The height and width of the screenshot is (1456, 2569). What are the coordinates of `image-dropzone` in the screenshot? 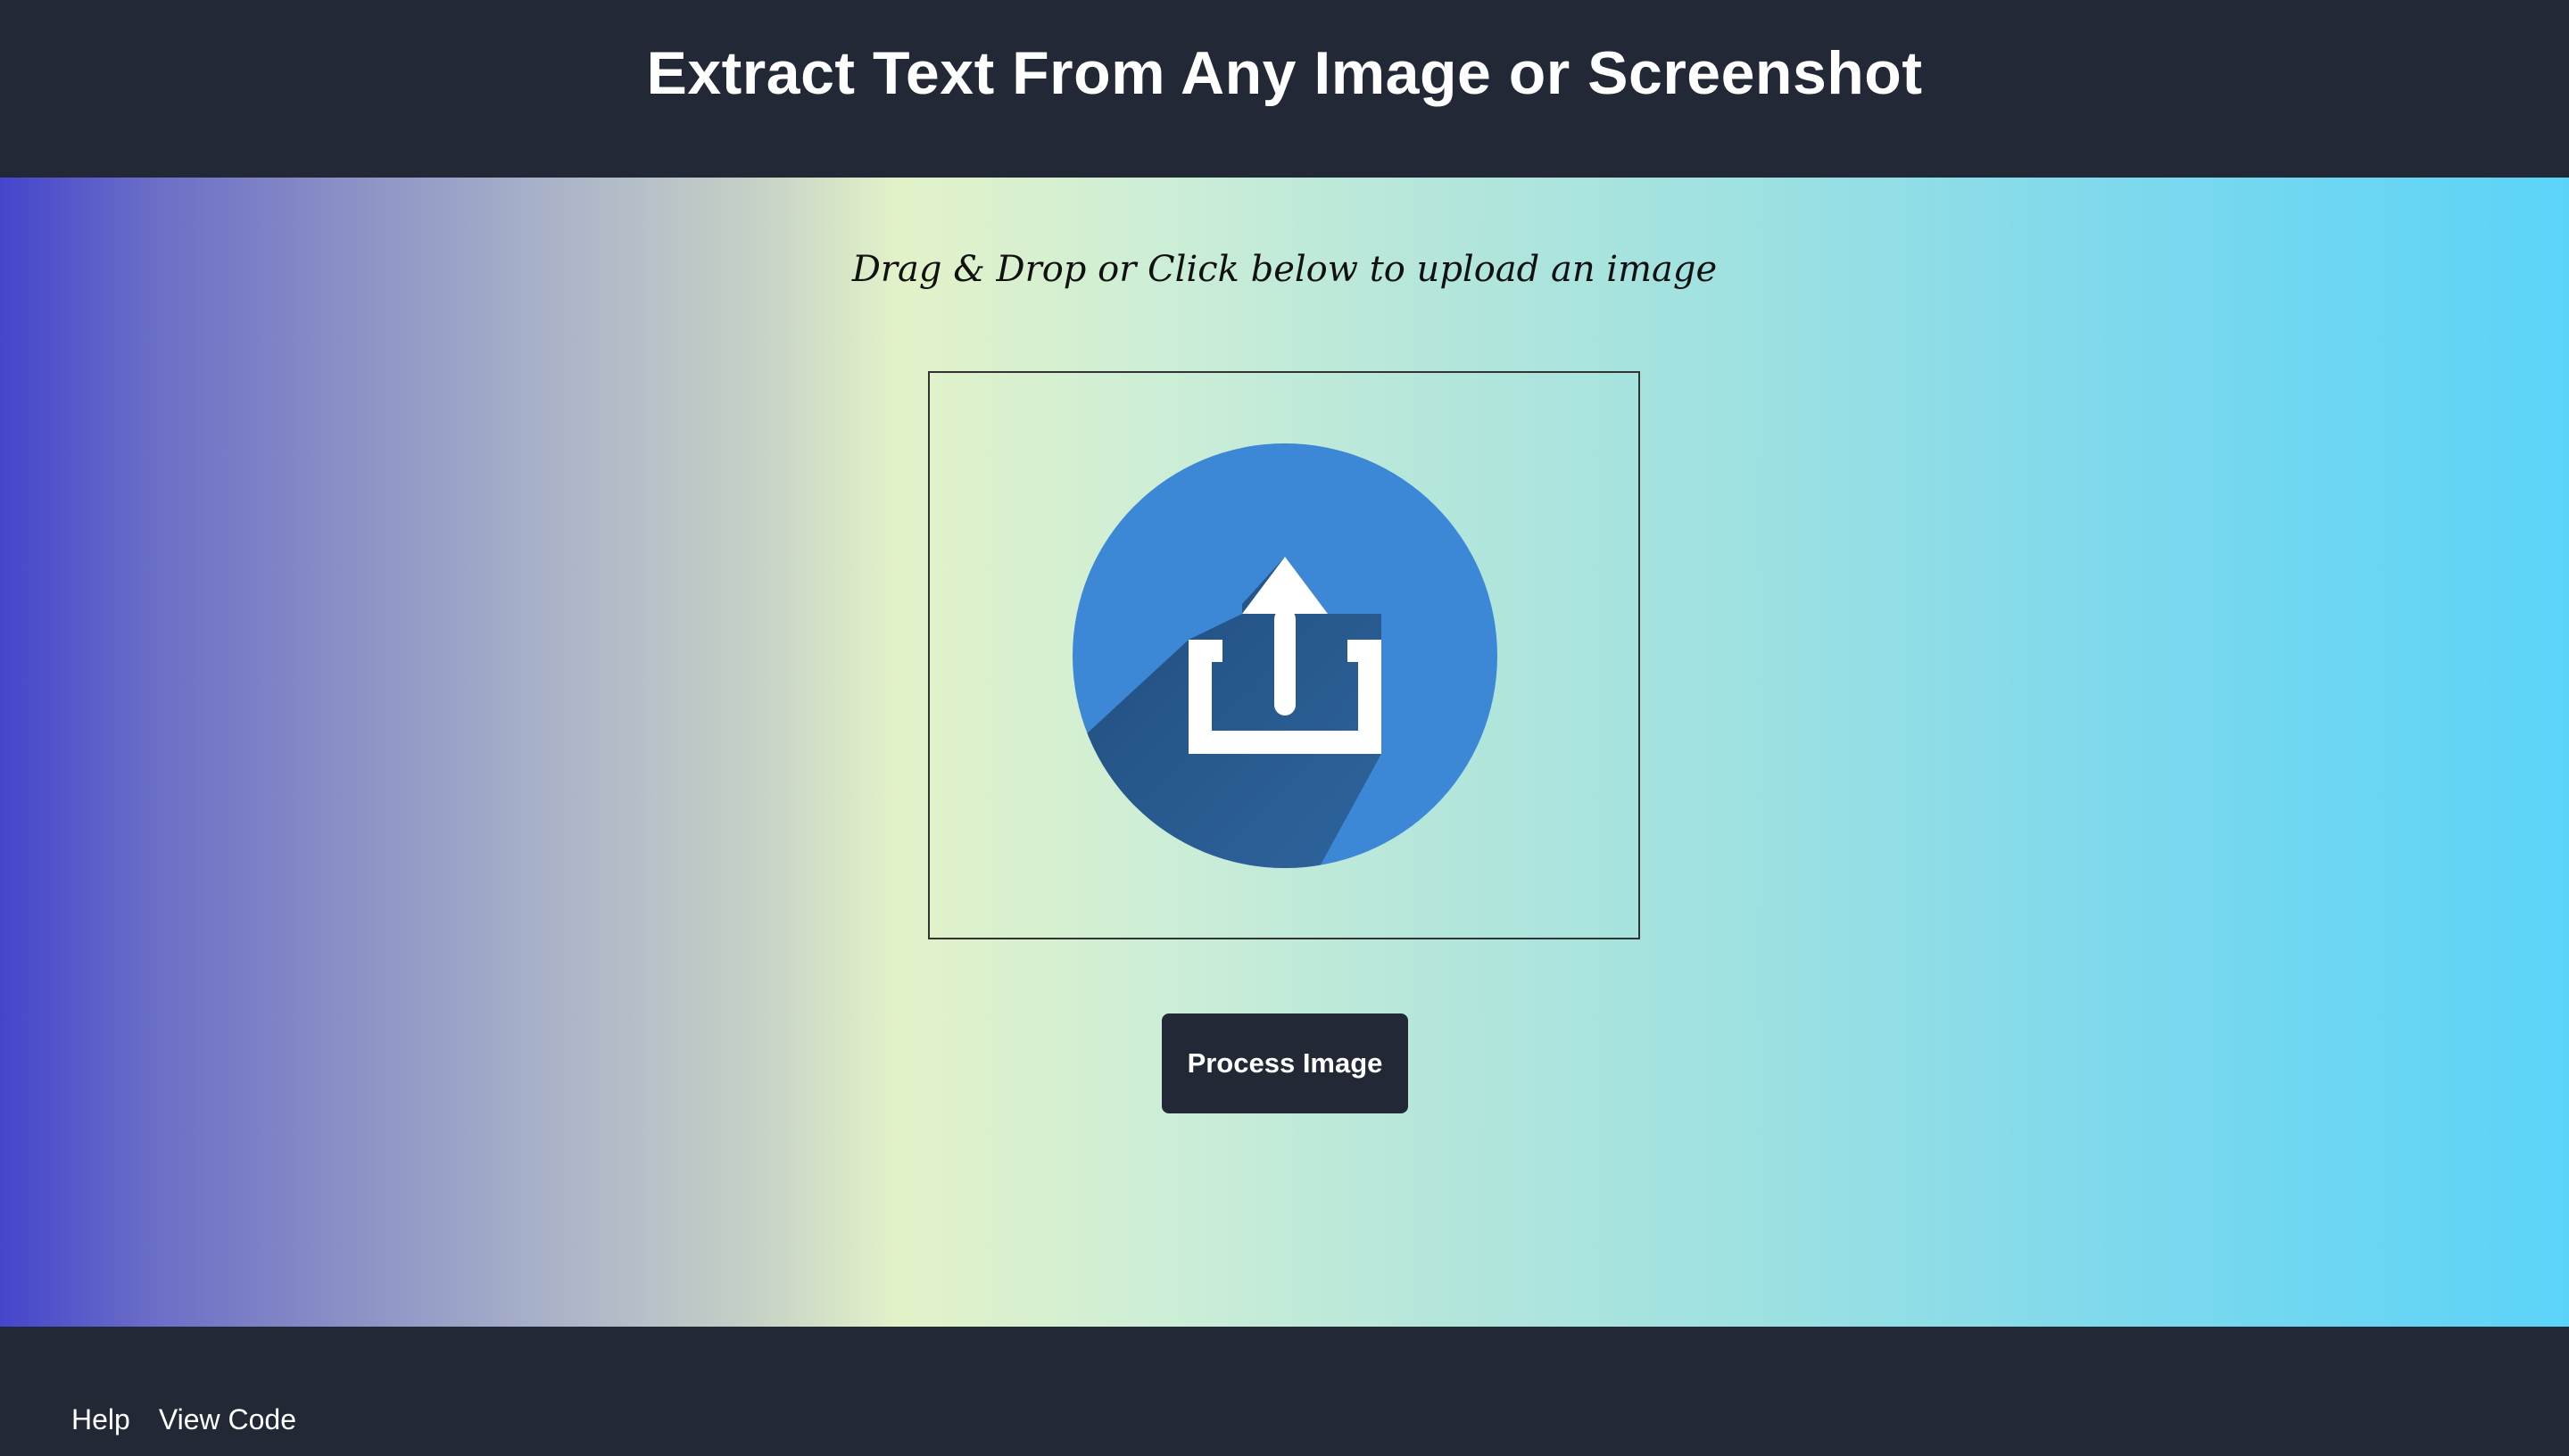 It's located at (1284, 655).